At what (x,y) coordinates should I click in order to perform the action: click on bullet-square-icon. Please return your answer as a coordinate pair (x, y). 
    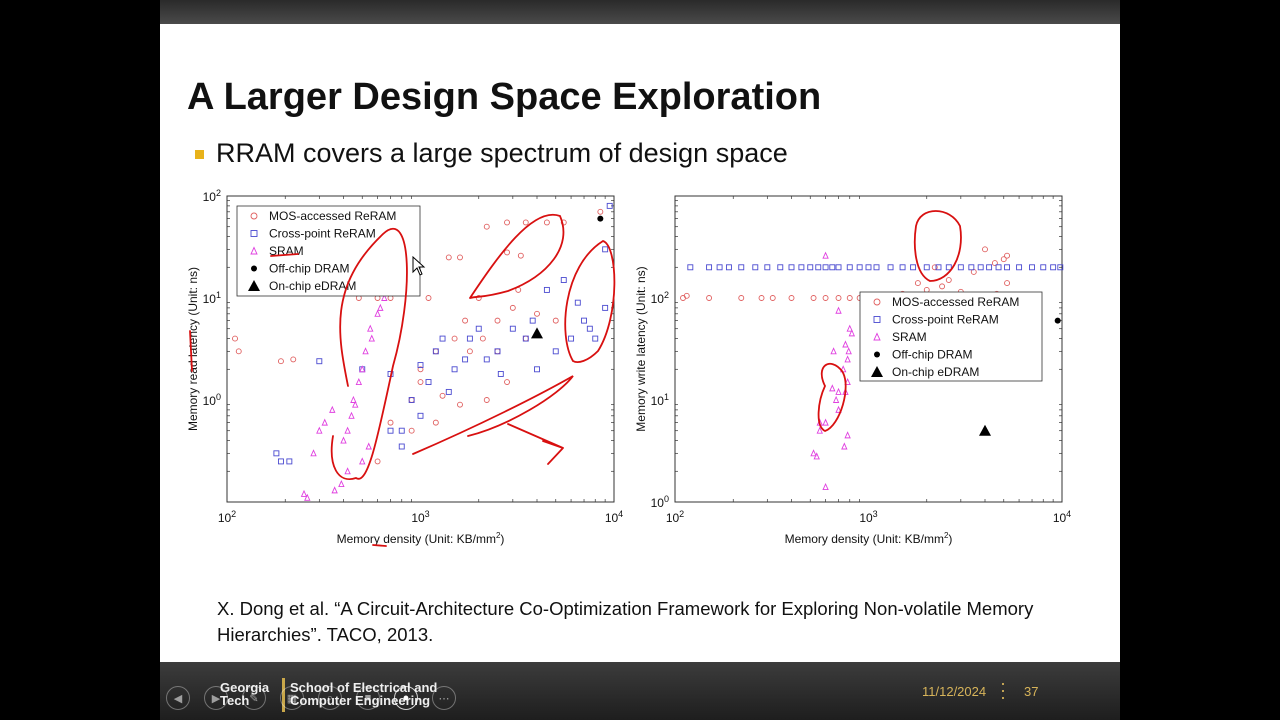
    Looking at the image, I should click on (199, 154).